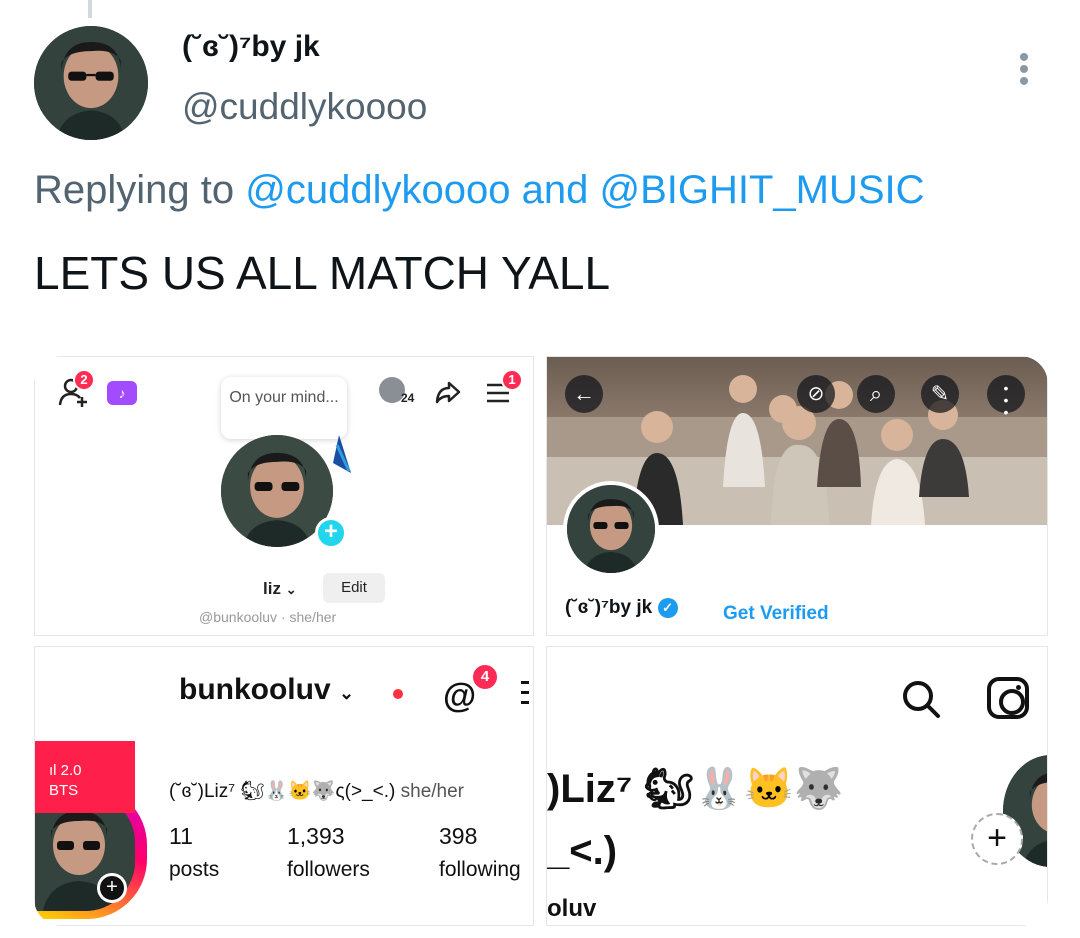 This screenshot has width=1080, height=938. What do you see at coordinates (555, 190) in the screenshot?
I see `replying-and: and` at bounding box center [555, 190].